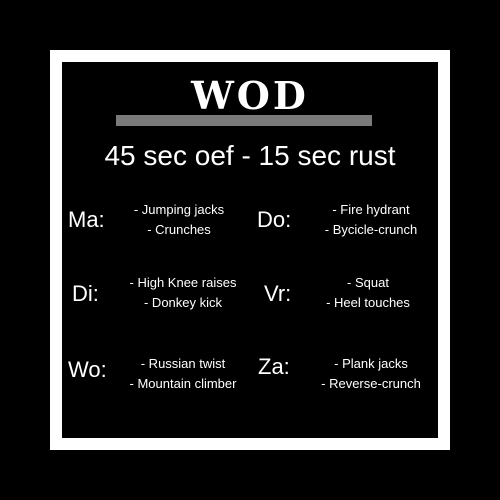 The width and height of the screenshot is (500, 500). Describe the element at coordinates (371, 209) in the screenshot. I see `exercise-item: - Fire hydrant` at that location.